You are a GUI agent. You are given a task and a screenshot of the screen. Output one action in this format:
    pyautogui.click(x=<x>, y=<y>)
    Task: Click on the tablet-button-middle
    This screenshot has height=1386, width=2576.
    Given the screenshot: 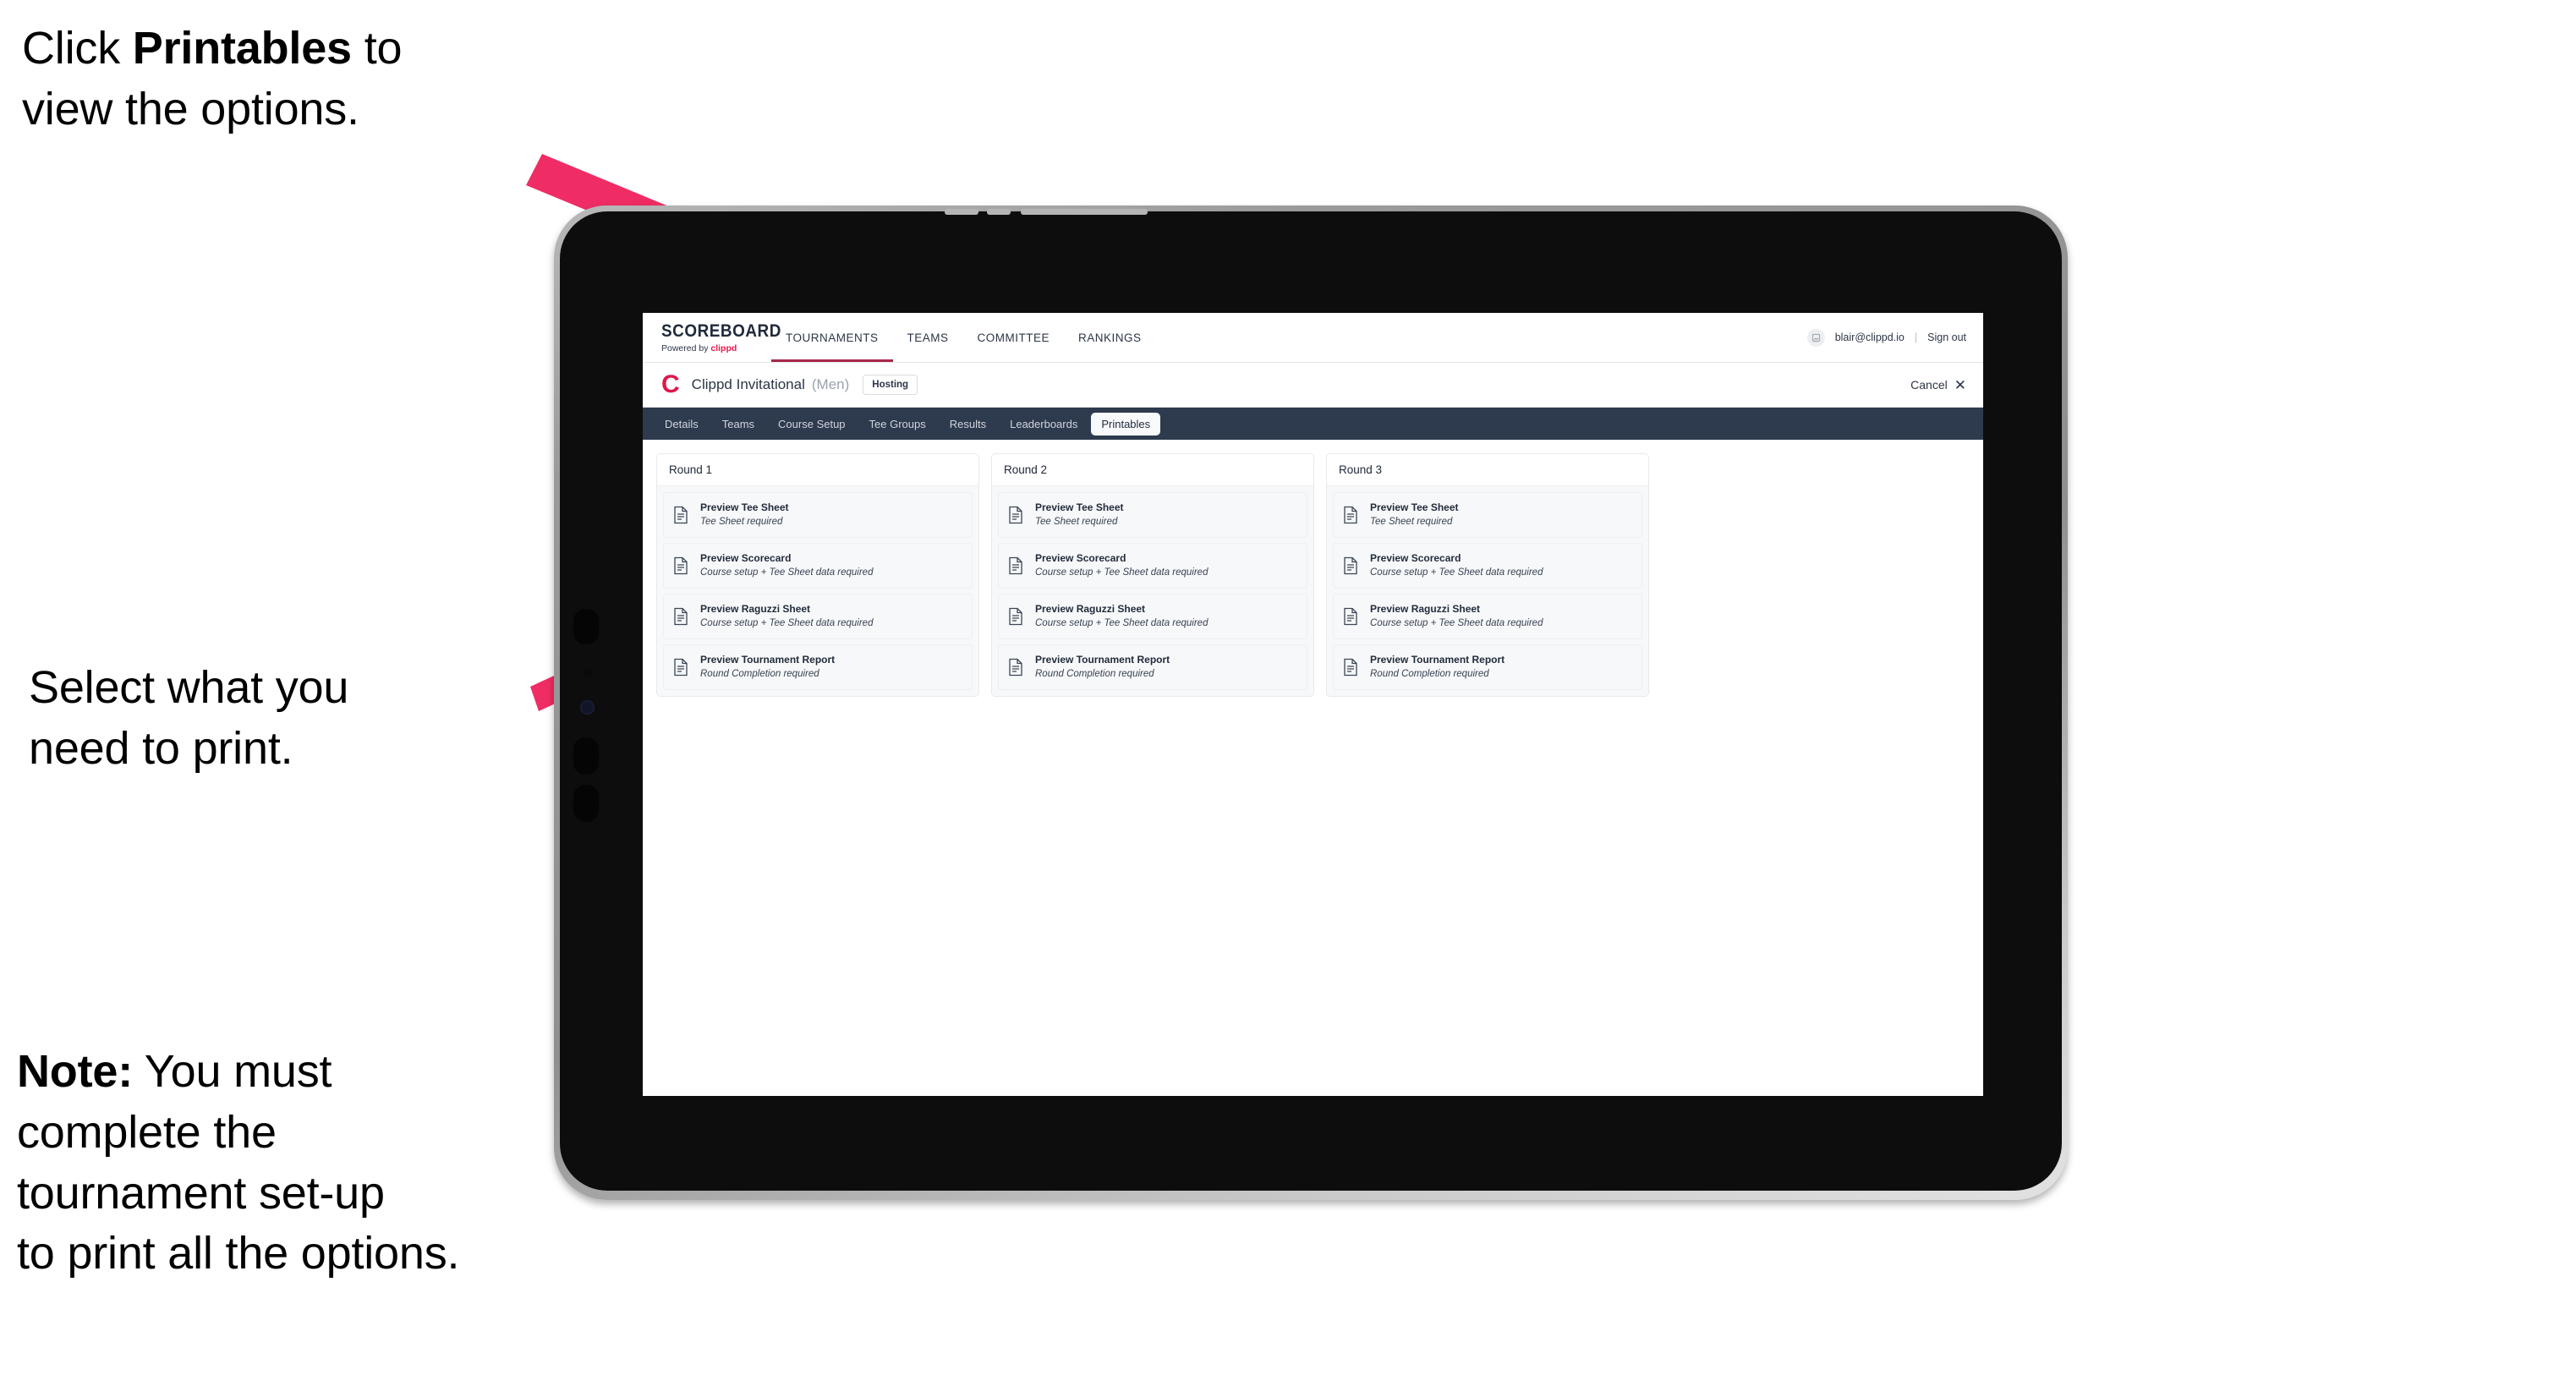 What is the action you would take?
    pyautogui.click(x=586, y=756)
    